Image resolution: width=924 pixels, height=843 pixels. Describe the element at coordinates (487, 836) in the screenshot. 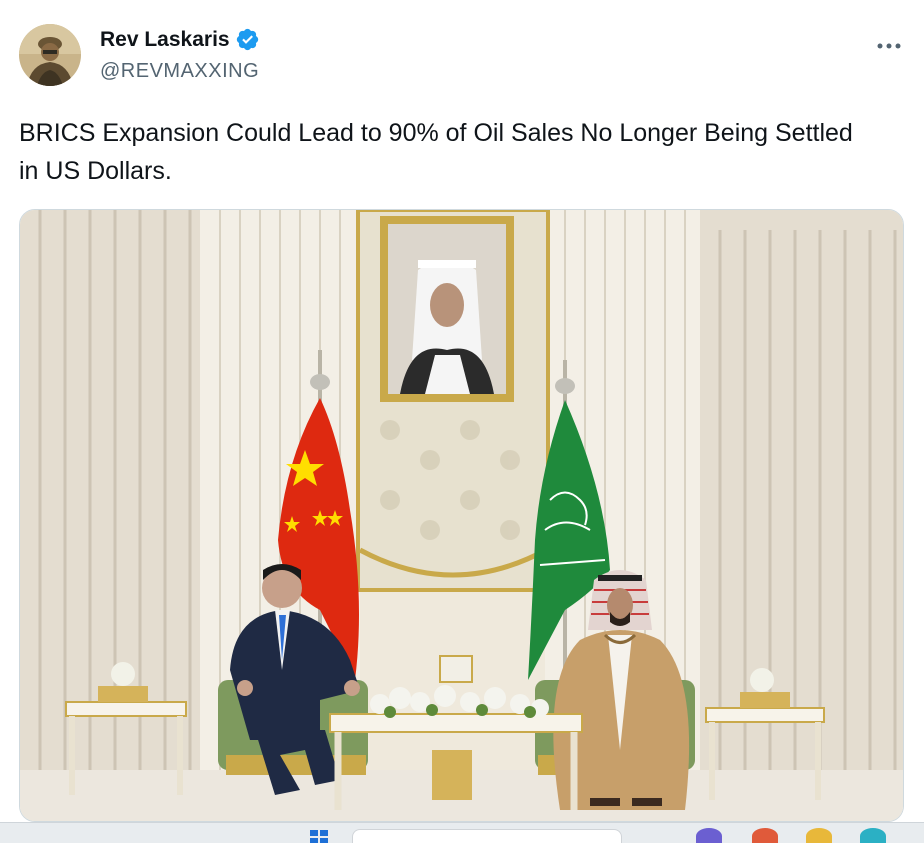

I see `taskbar-search-box` at that location.